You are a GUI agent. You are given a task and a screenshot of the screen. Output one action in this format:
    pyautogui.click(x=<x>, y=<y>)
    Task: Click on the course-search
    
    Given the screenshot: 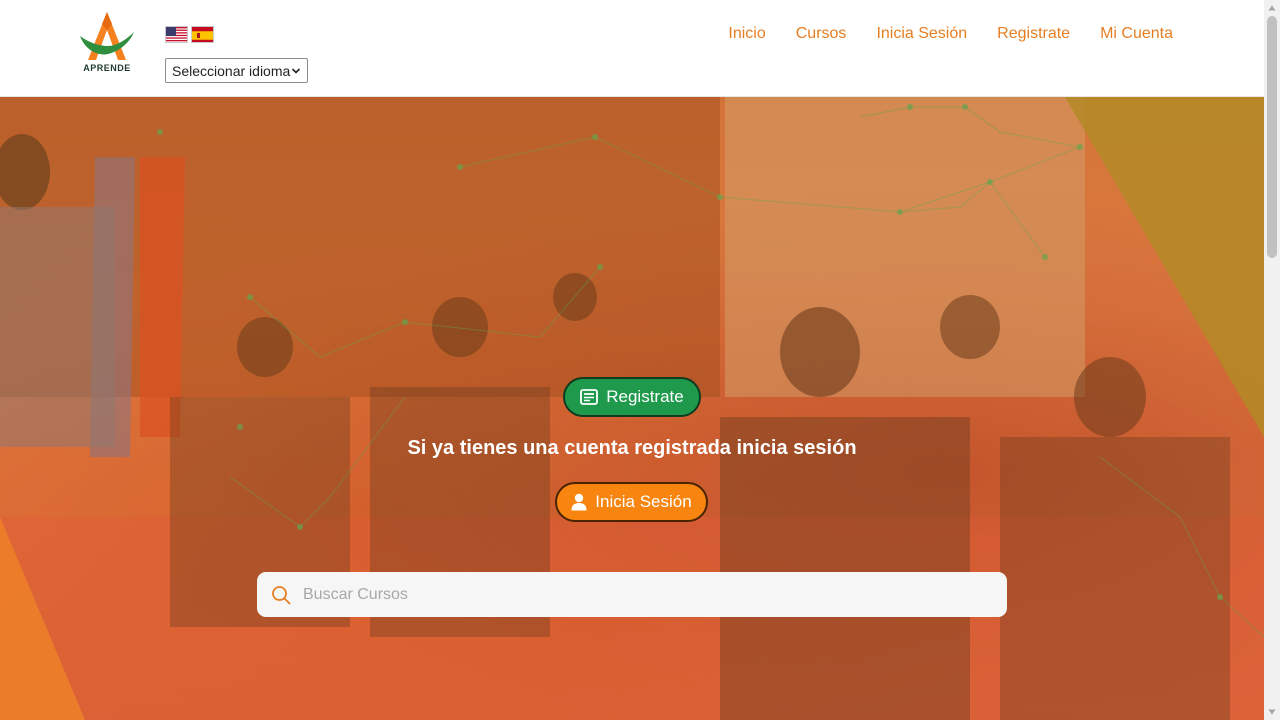 What is the action you would take?
    pyautogui.click(x=632, y=594)
    